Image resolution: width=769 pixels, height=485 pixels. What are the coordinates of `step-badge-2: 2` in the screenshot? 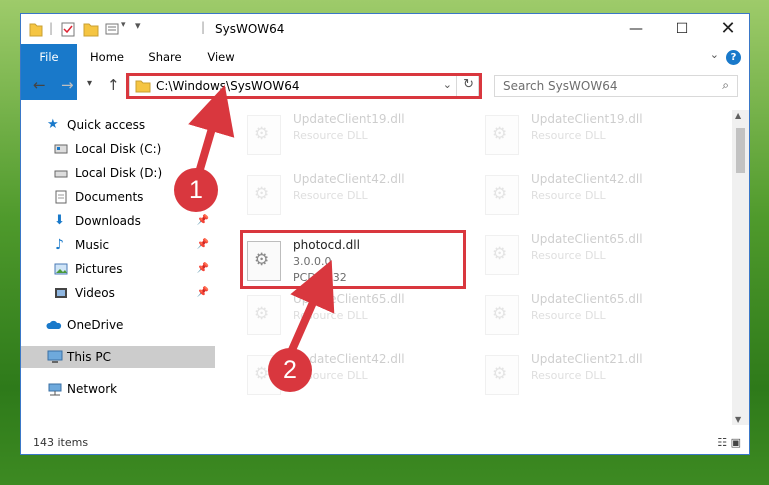 It's located at (290, 370).